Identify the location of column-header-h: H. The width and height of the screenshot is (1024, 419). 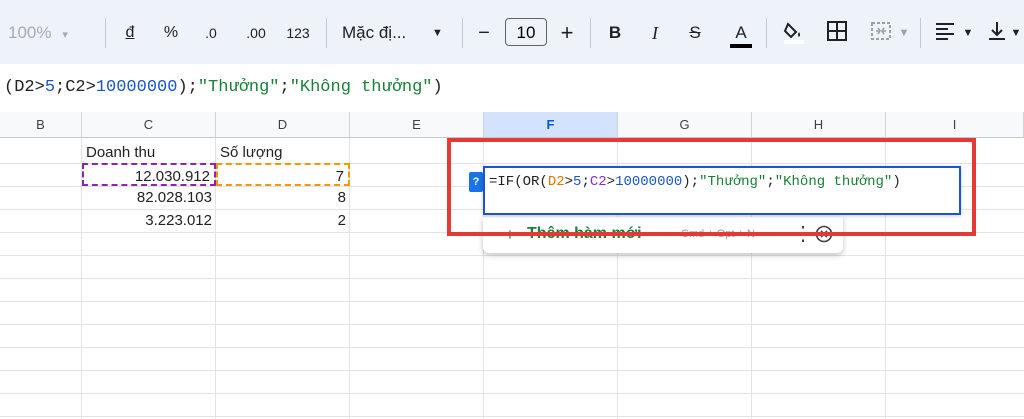
(819, 125).